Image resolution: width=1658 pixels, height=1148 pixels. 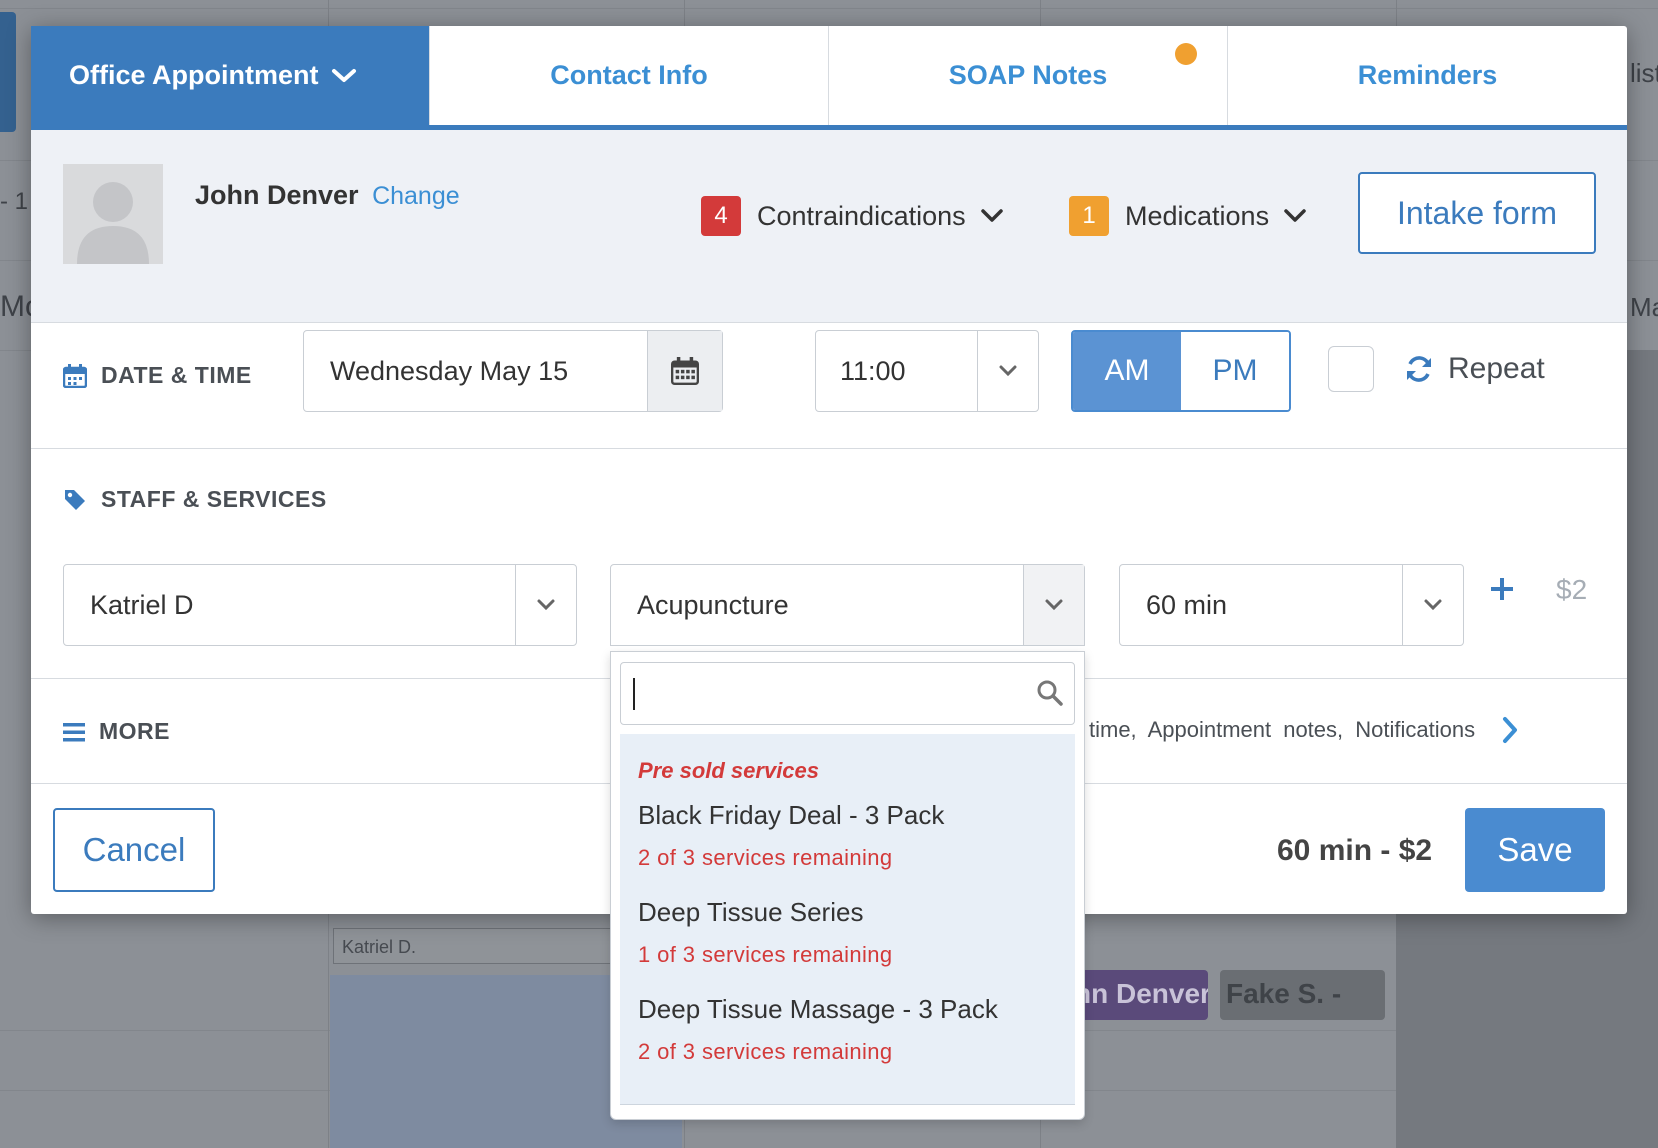 I want to click on tab-soap-notes: SOAP Notes, so click(x=1028, y=75).